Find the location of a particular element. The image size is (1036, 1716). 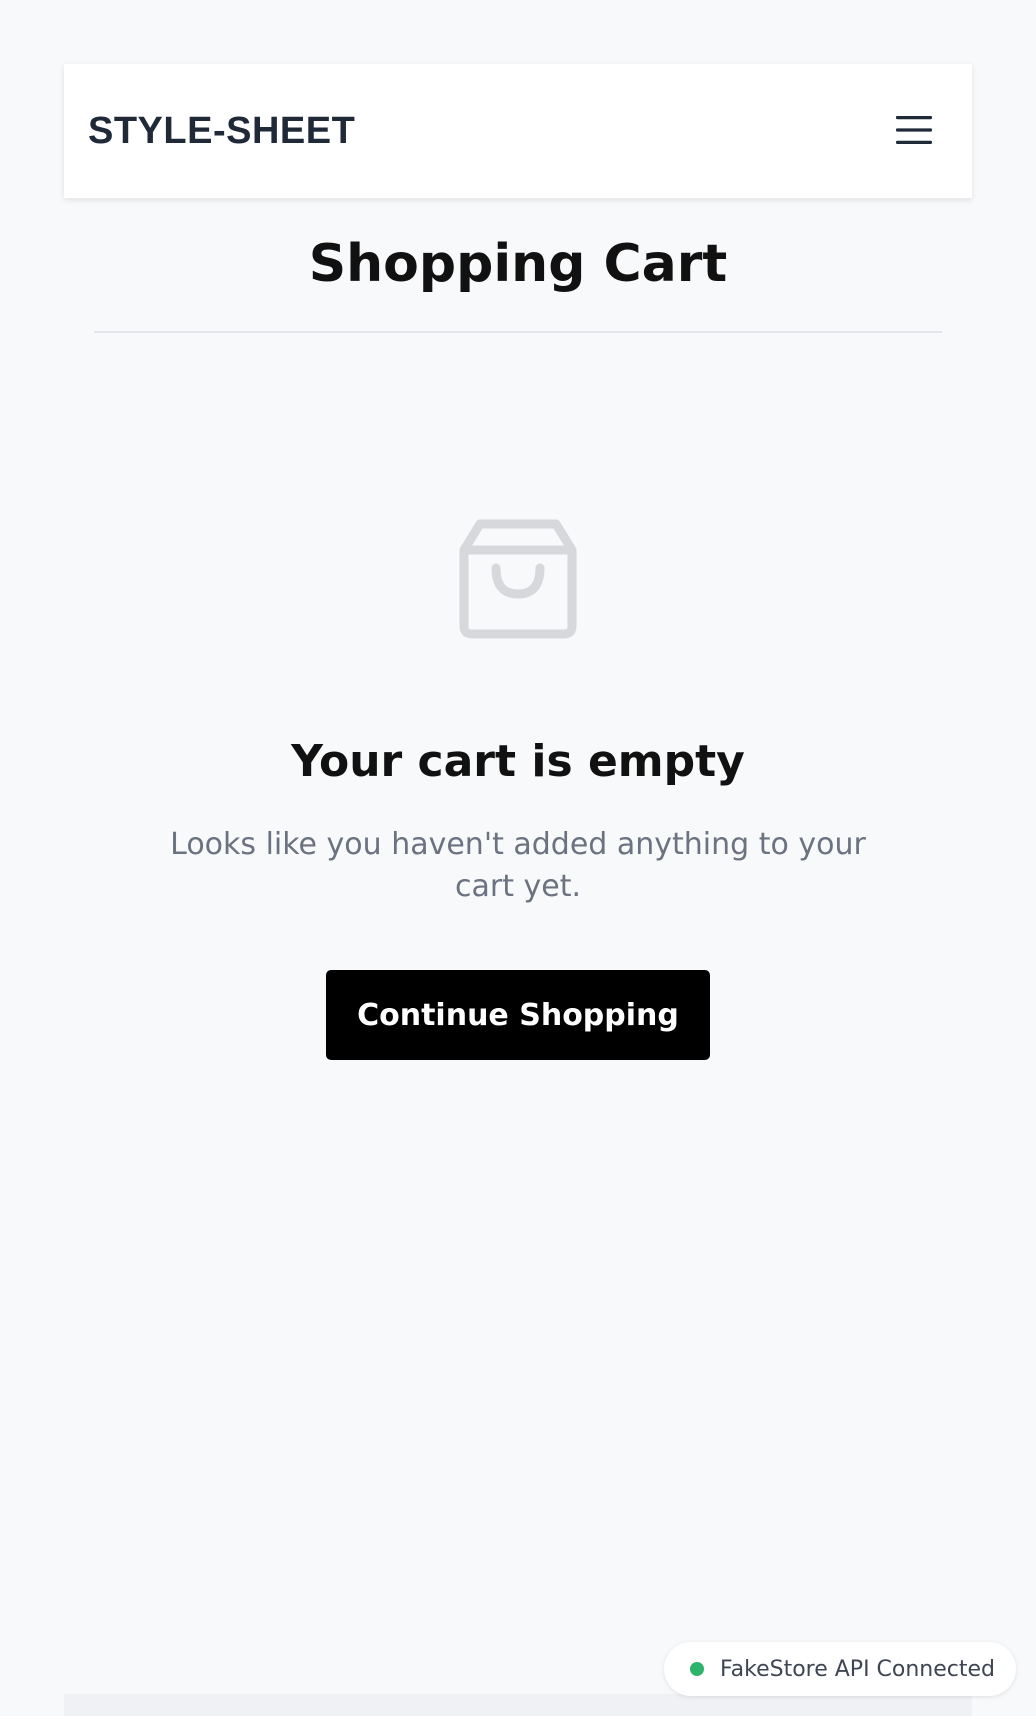

brand-logo: STYLE-SHEET is located at coordinates (221, 131).